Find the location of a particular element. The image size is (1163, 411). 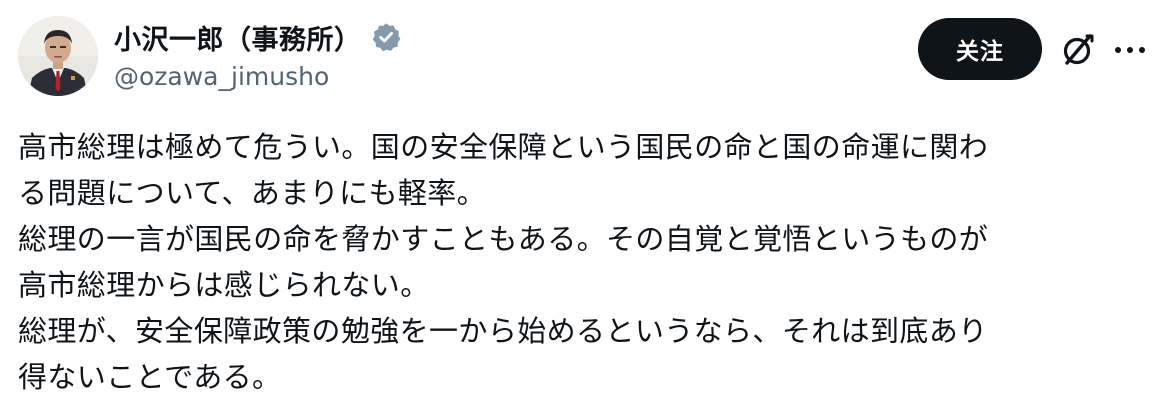

grok-icon is located at coordinates (1078, 50).